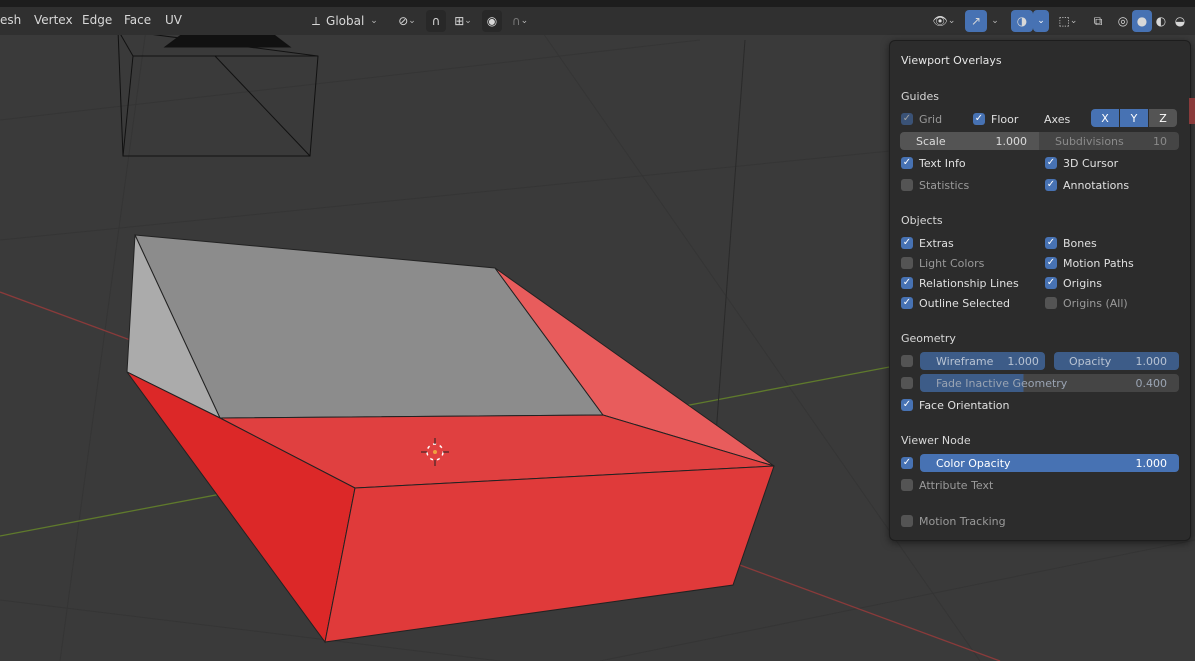  I want to click on grid-scale-field: Scale 1.000, so click(969, 141).